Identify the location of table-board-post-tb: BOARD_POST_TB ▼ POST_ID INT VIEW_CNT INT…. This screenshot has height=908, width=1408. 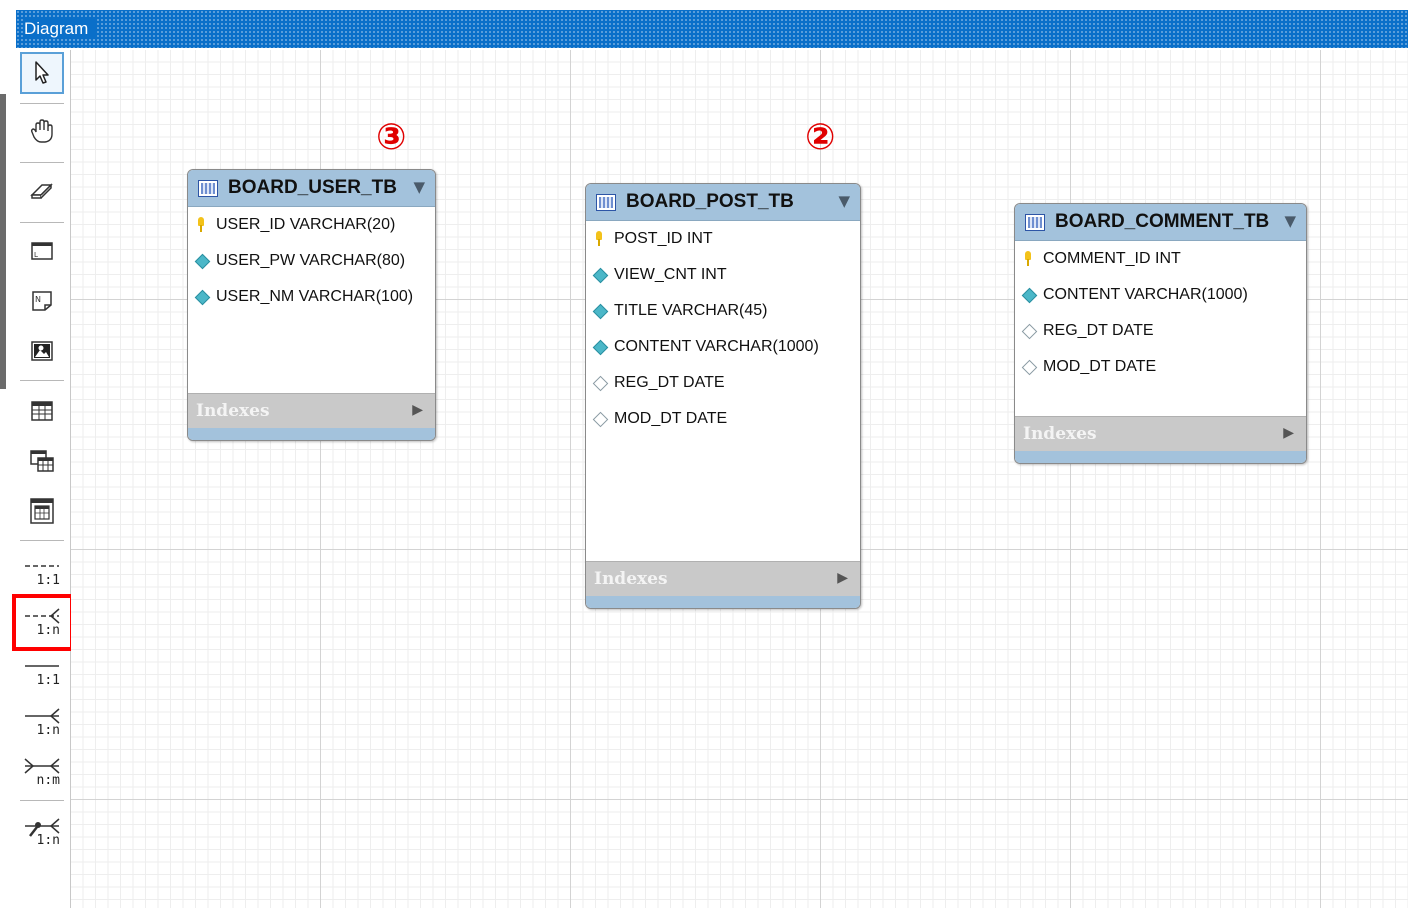
(723, 396).